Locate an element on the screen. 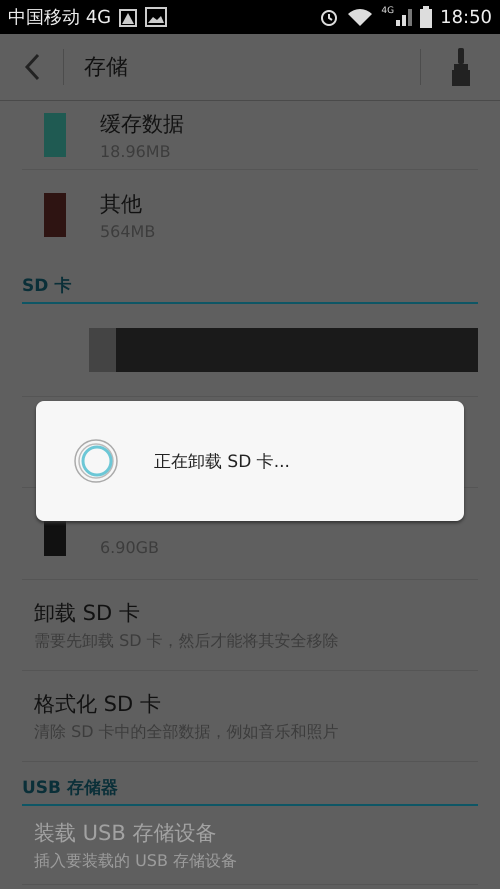  item-title: 格式化 SD 卡 is located at coordinates (98, 704).